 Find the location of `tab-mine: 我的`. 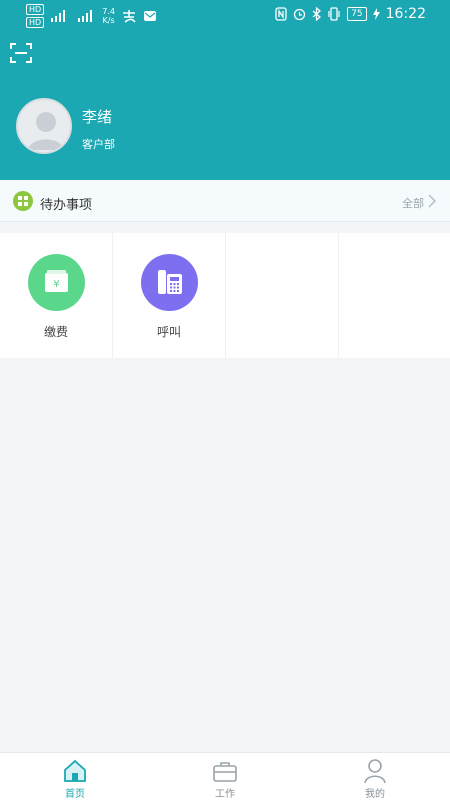

tab-mine: 我的 is located at coordinates (375, 776).